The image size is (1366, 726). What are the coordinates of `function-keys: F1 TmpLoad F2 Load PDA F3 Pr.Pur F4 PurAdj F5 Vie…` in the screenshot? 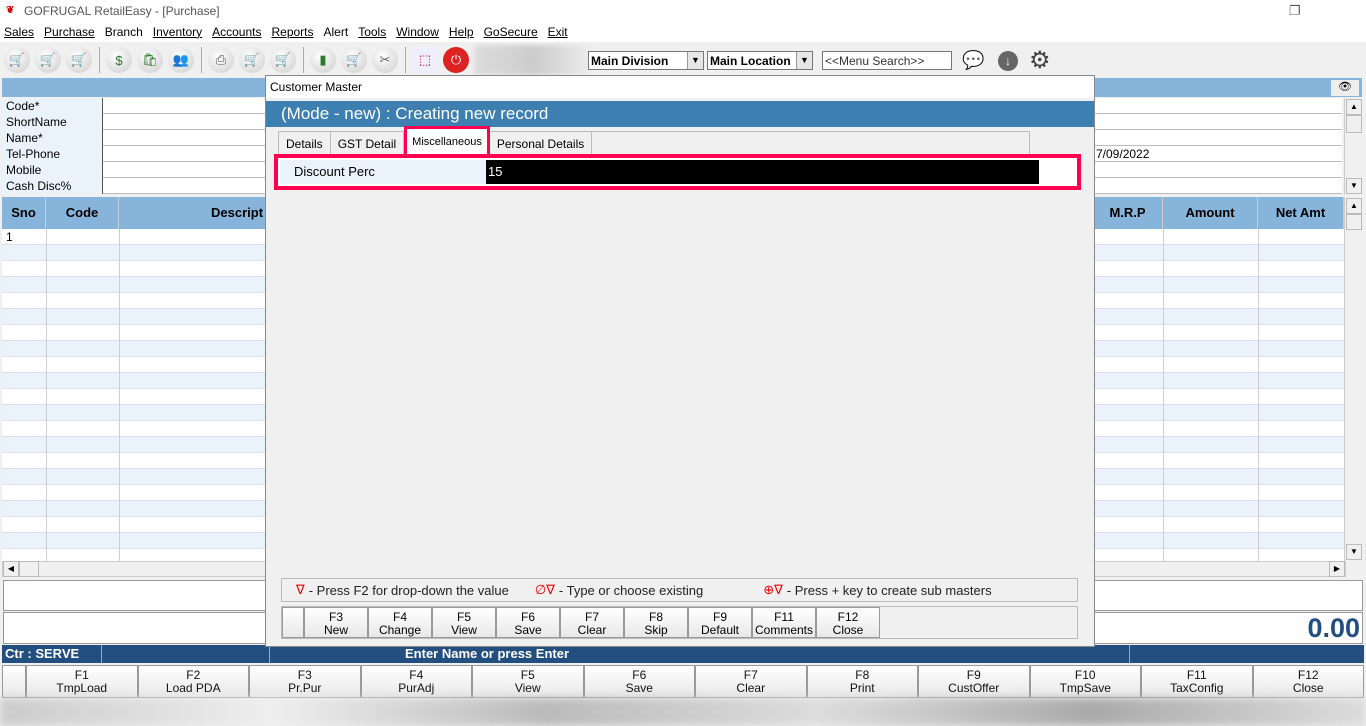 It's located at (683, 681).